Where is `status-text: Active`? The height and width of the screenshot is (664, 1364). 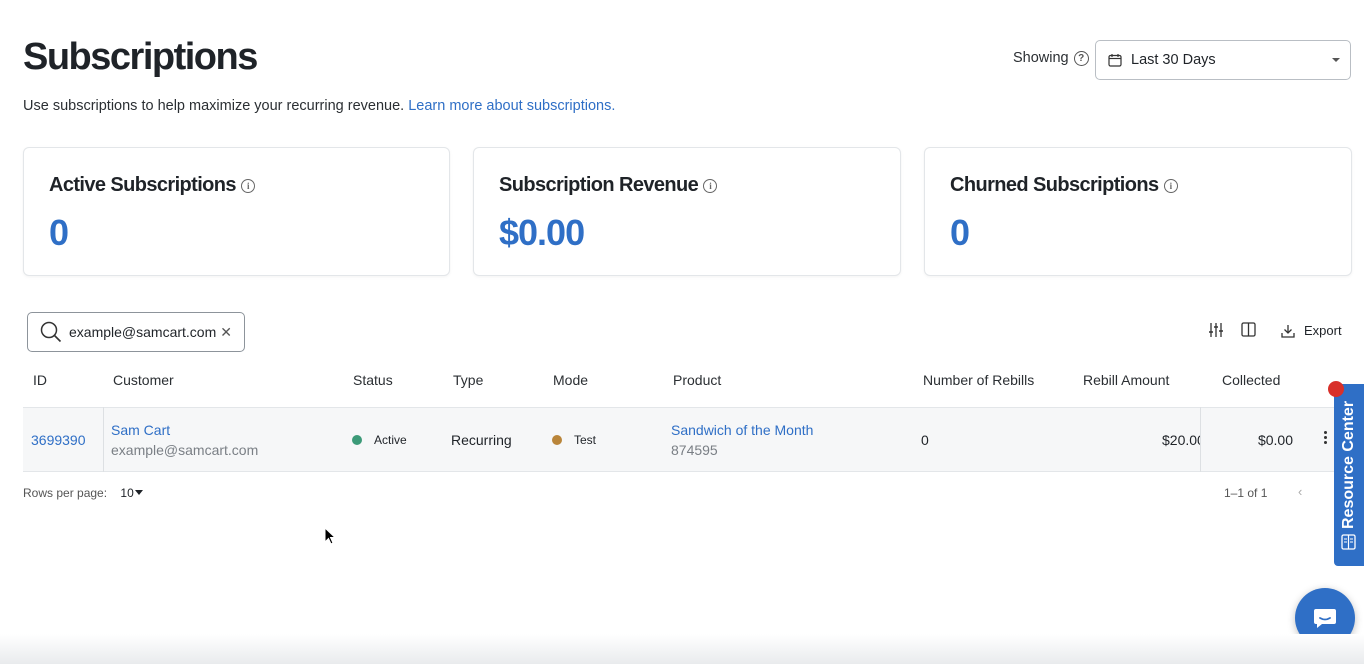
status-text: Active is located at coordinates (390, 440).